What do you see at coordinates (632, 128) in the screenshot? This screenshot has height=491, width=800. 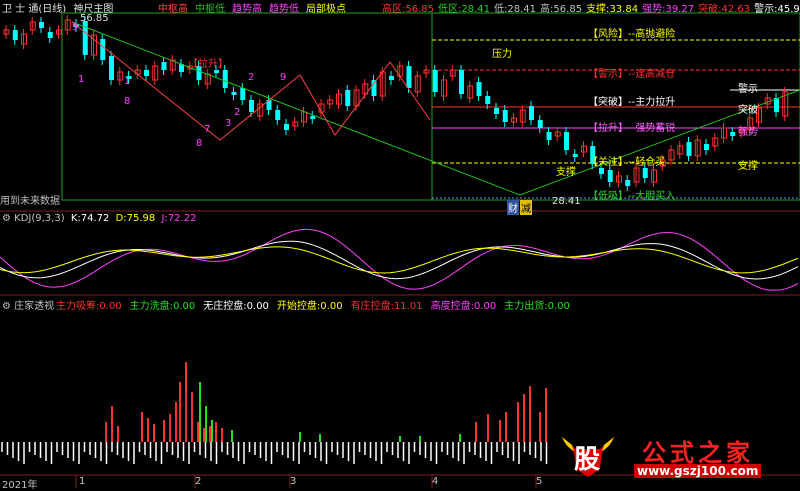 I see `signal-legend-row: 【拉升】--强势蓄锐` at bounding box center [632, 128].